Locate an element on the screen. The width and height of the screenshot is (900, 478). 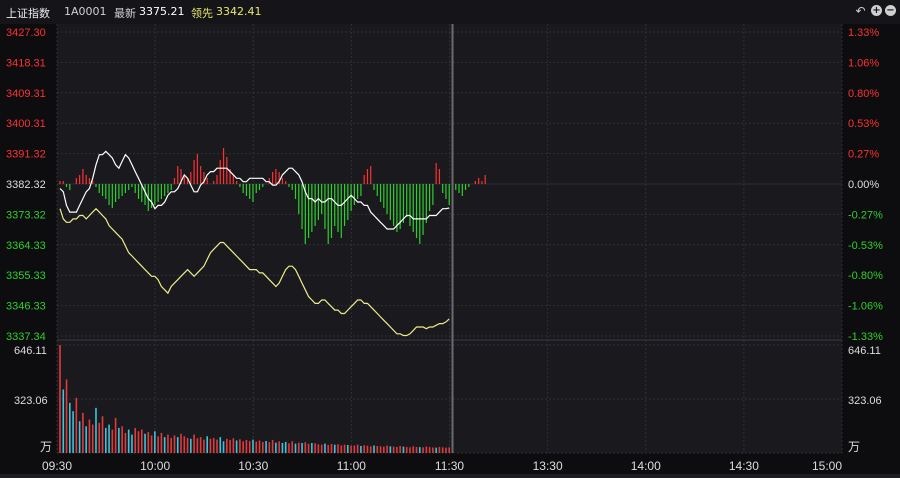
price-tick-label: 3409.31 is located at coordinates (26, 94).